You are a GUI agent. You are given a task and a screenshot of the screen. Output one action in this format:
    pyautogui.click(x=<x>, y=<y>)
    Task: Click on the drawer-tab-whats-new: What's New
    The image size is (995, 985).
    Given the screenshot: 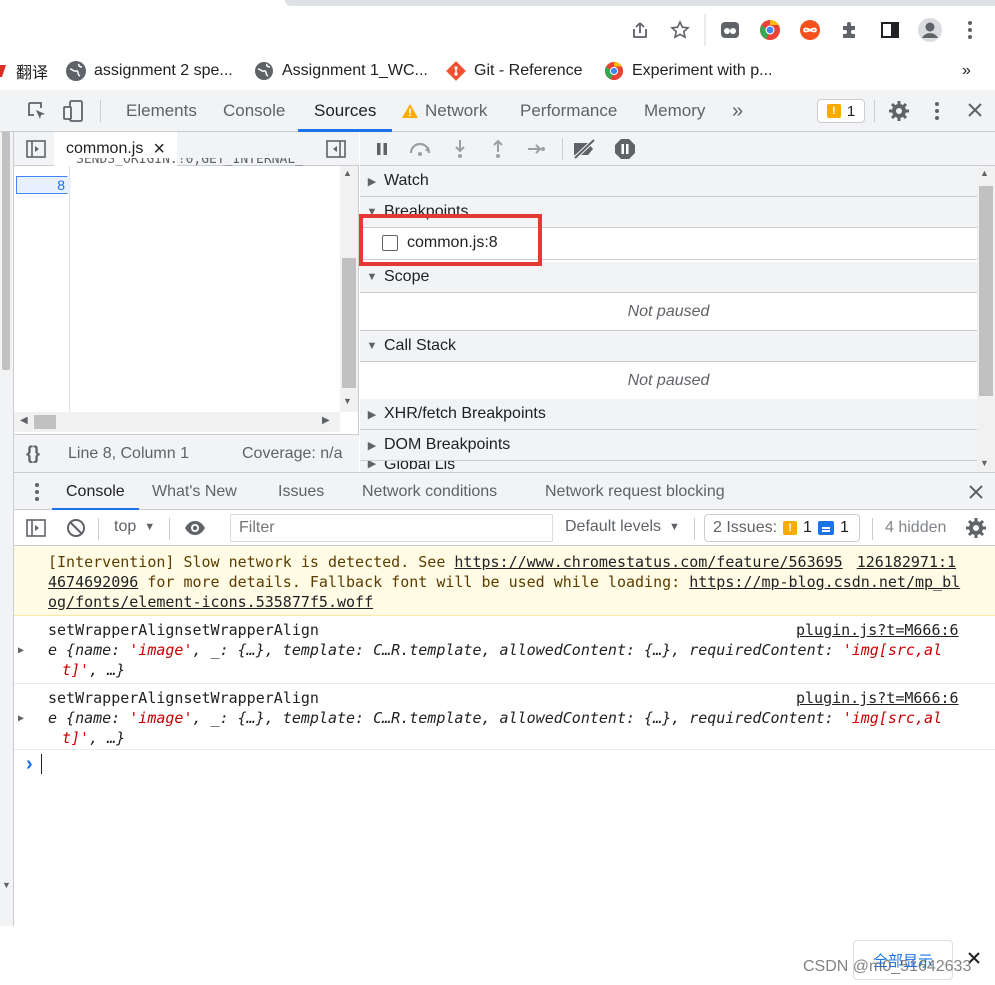 What is the action you would take?
    pyautogui.click(x=194, y=492)
    